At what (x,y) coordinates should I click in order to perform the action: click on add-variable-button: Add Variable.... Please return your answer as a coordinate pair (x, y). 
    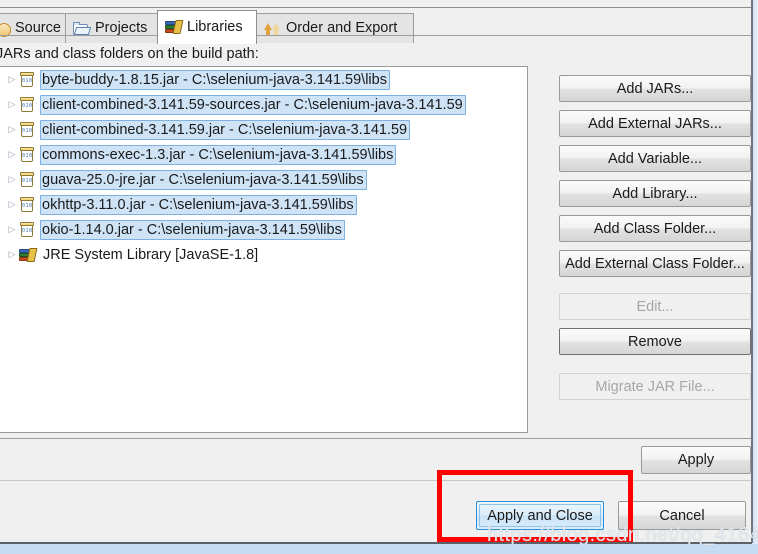
    Looking at the image, I should click on (655, 158).